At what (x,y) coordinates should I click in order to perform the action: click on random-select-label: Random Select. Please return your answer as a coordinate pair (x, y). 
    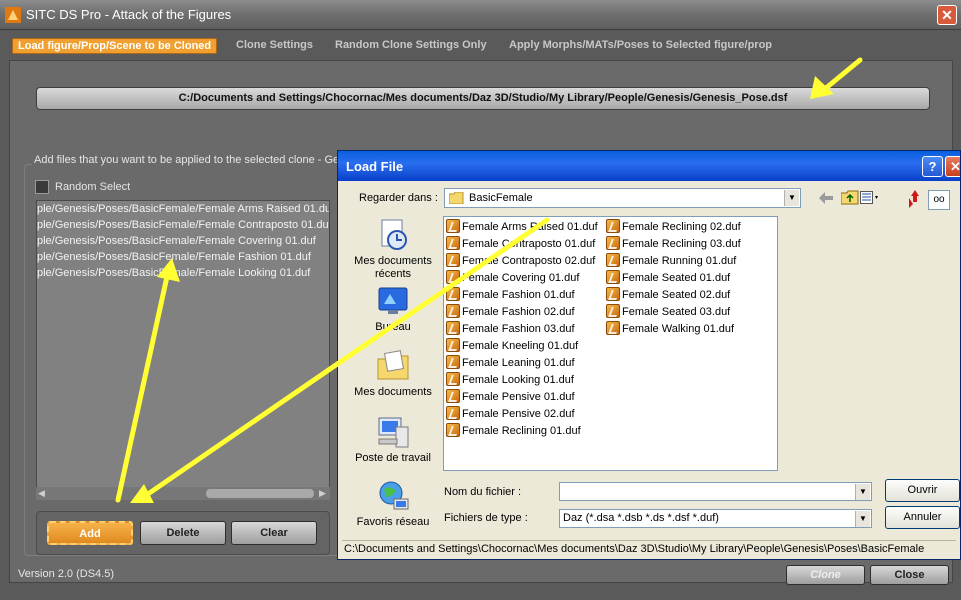
    Looking at the image, I should click on (93, 187).